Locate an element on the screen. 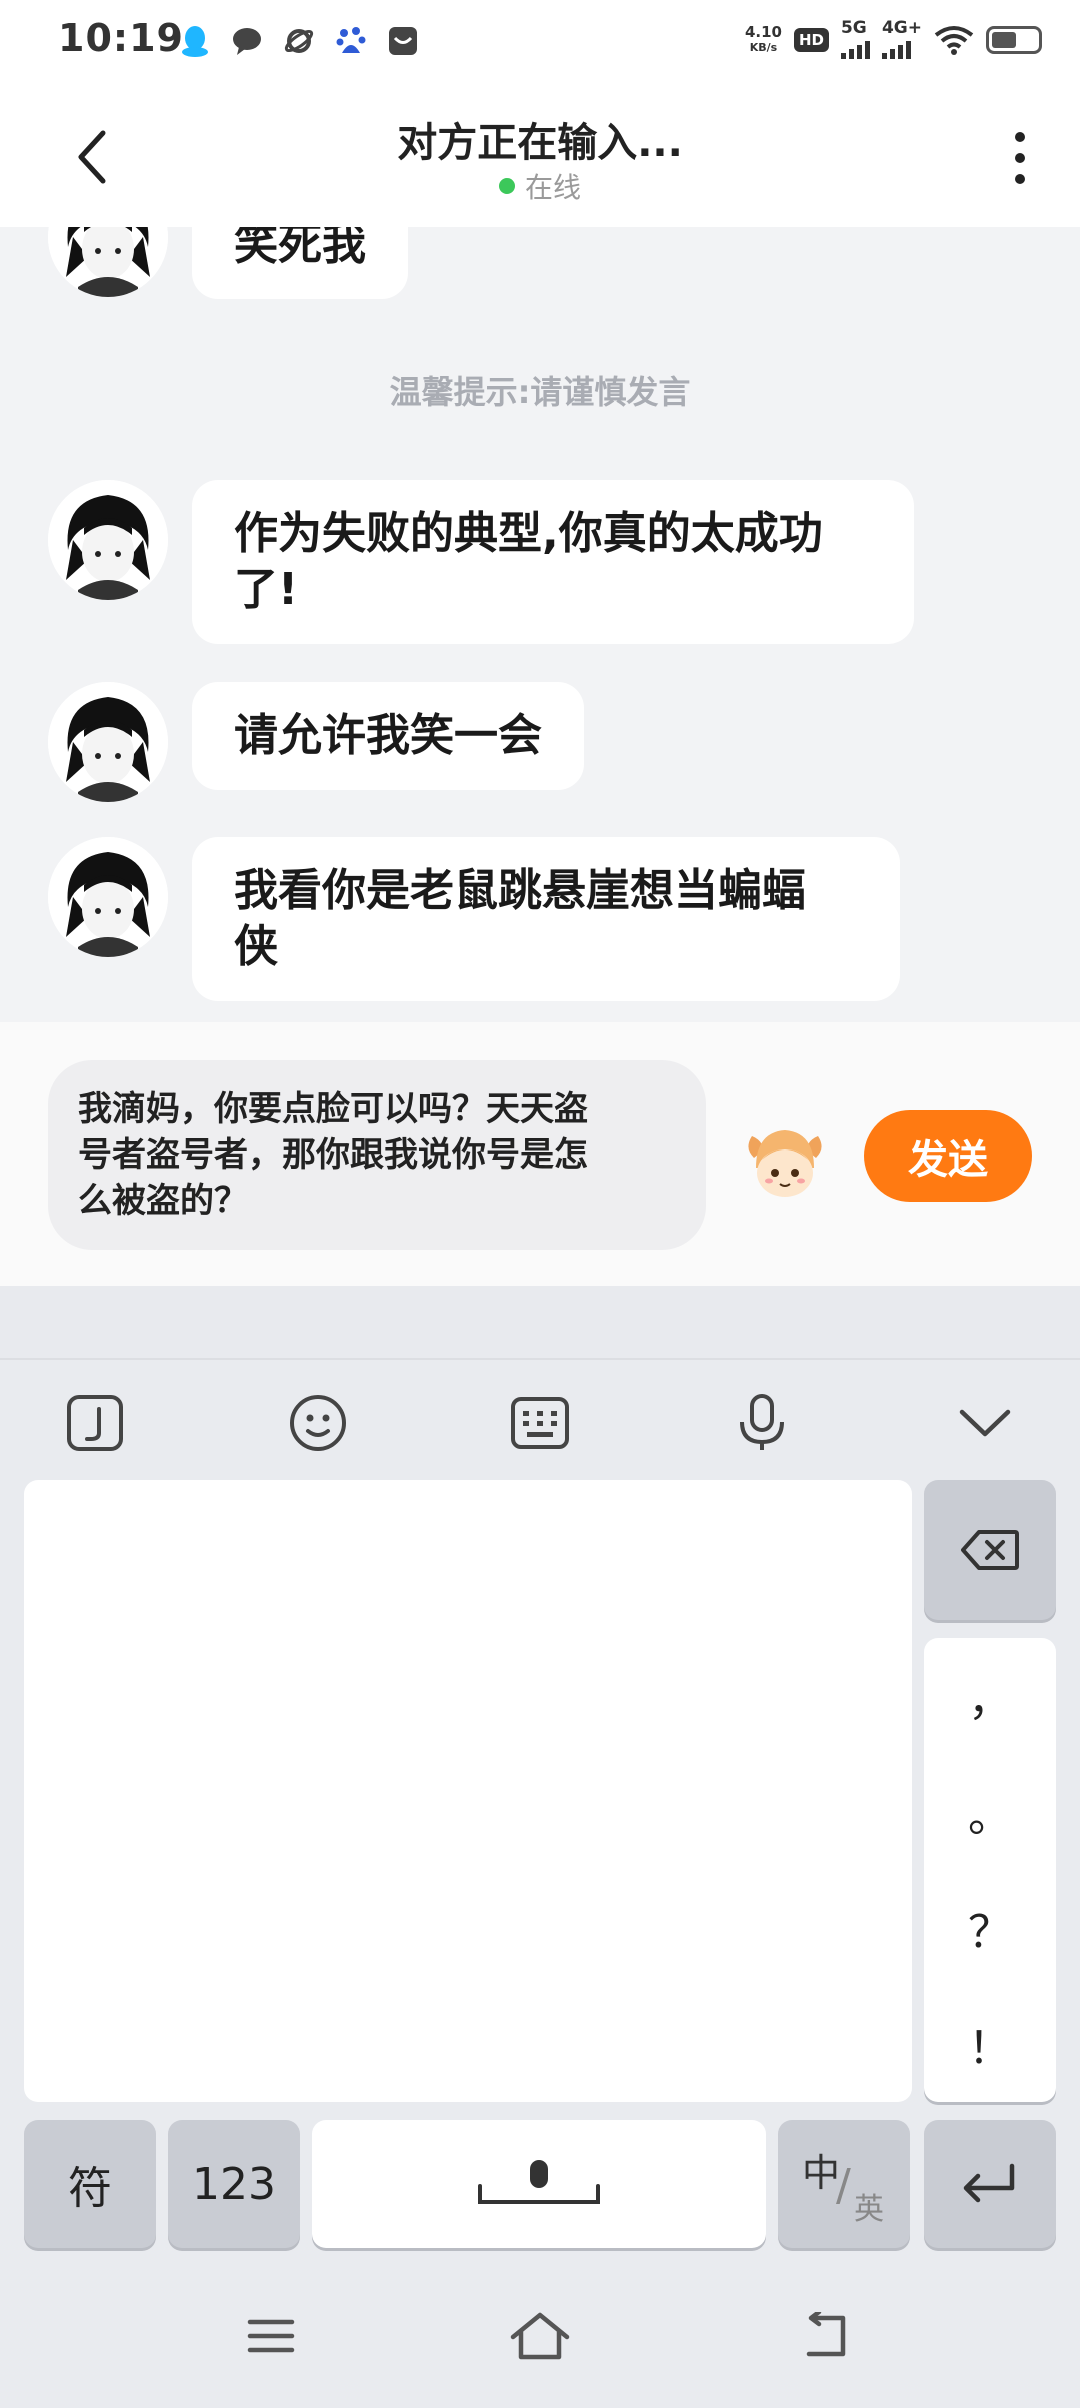 The height and width of the screenshot is (2408, 1080). message-bubble: 我看你是老鼠跳悬崖想当蝙蝠 侠 is located at coordinates (546, 919).